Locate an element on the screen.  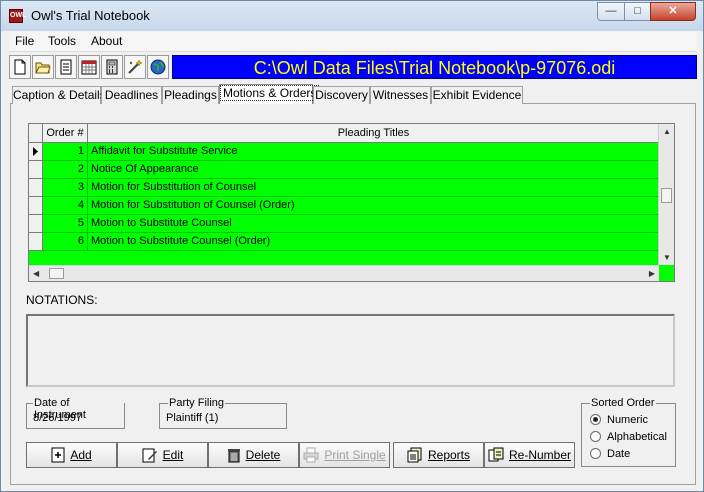
delete-button: Delete is located at coordinates (253, 455).